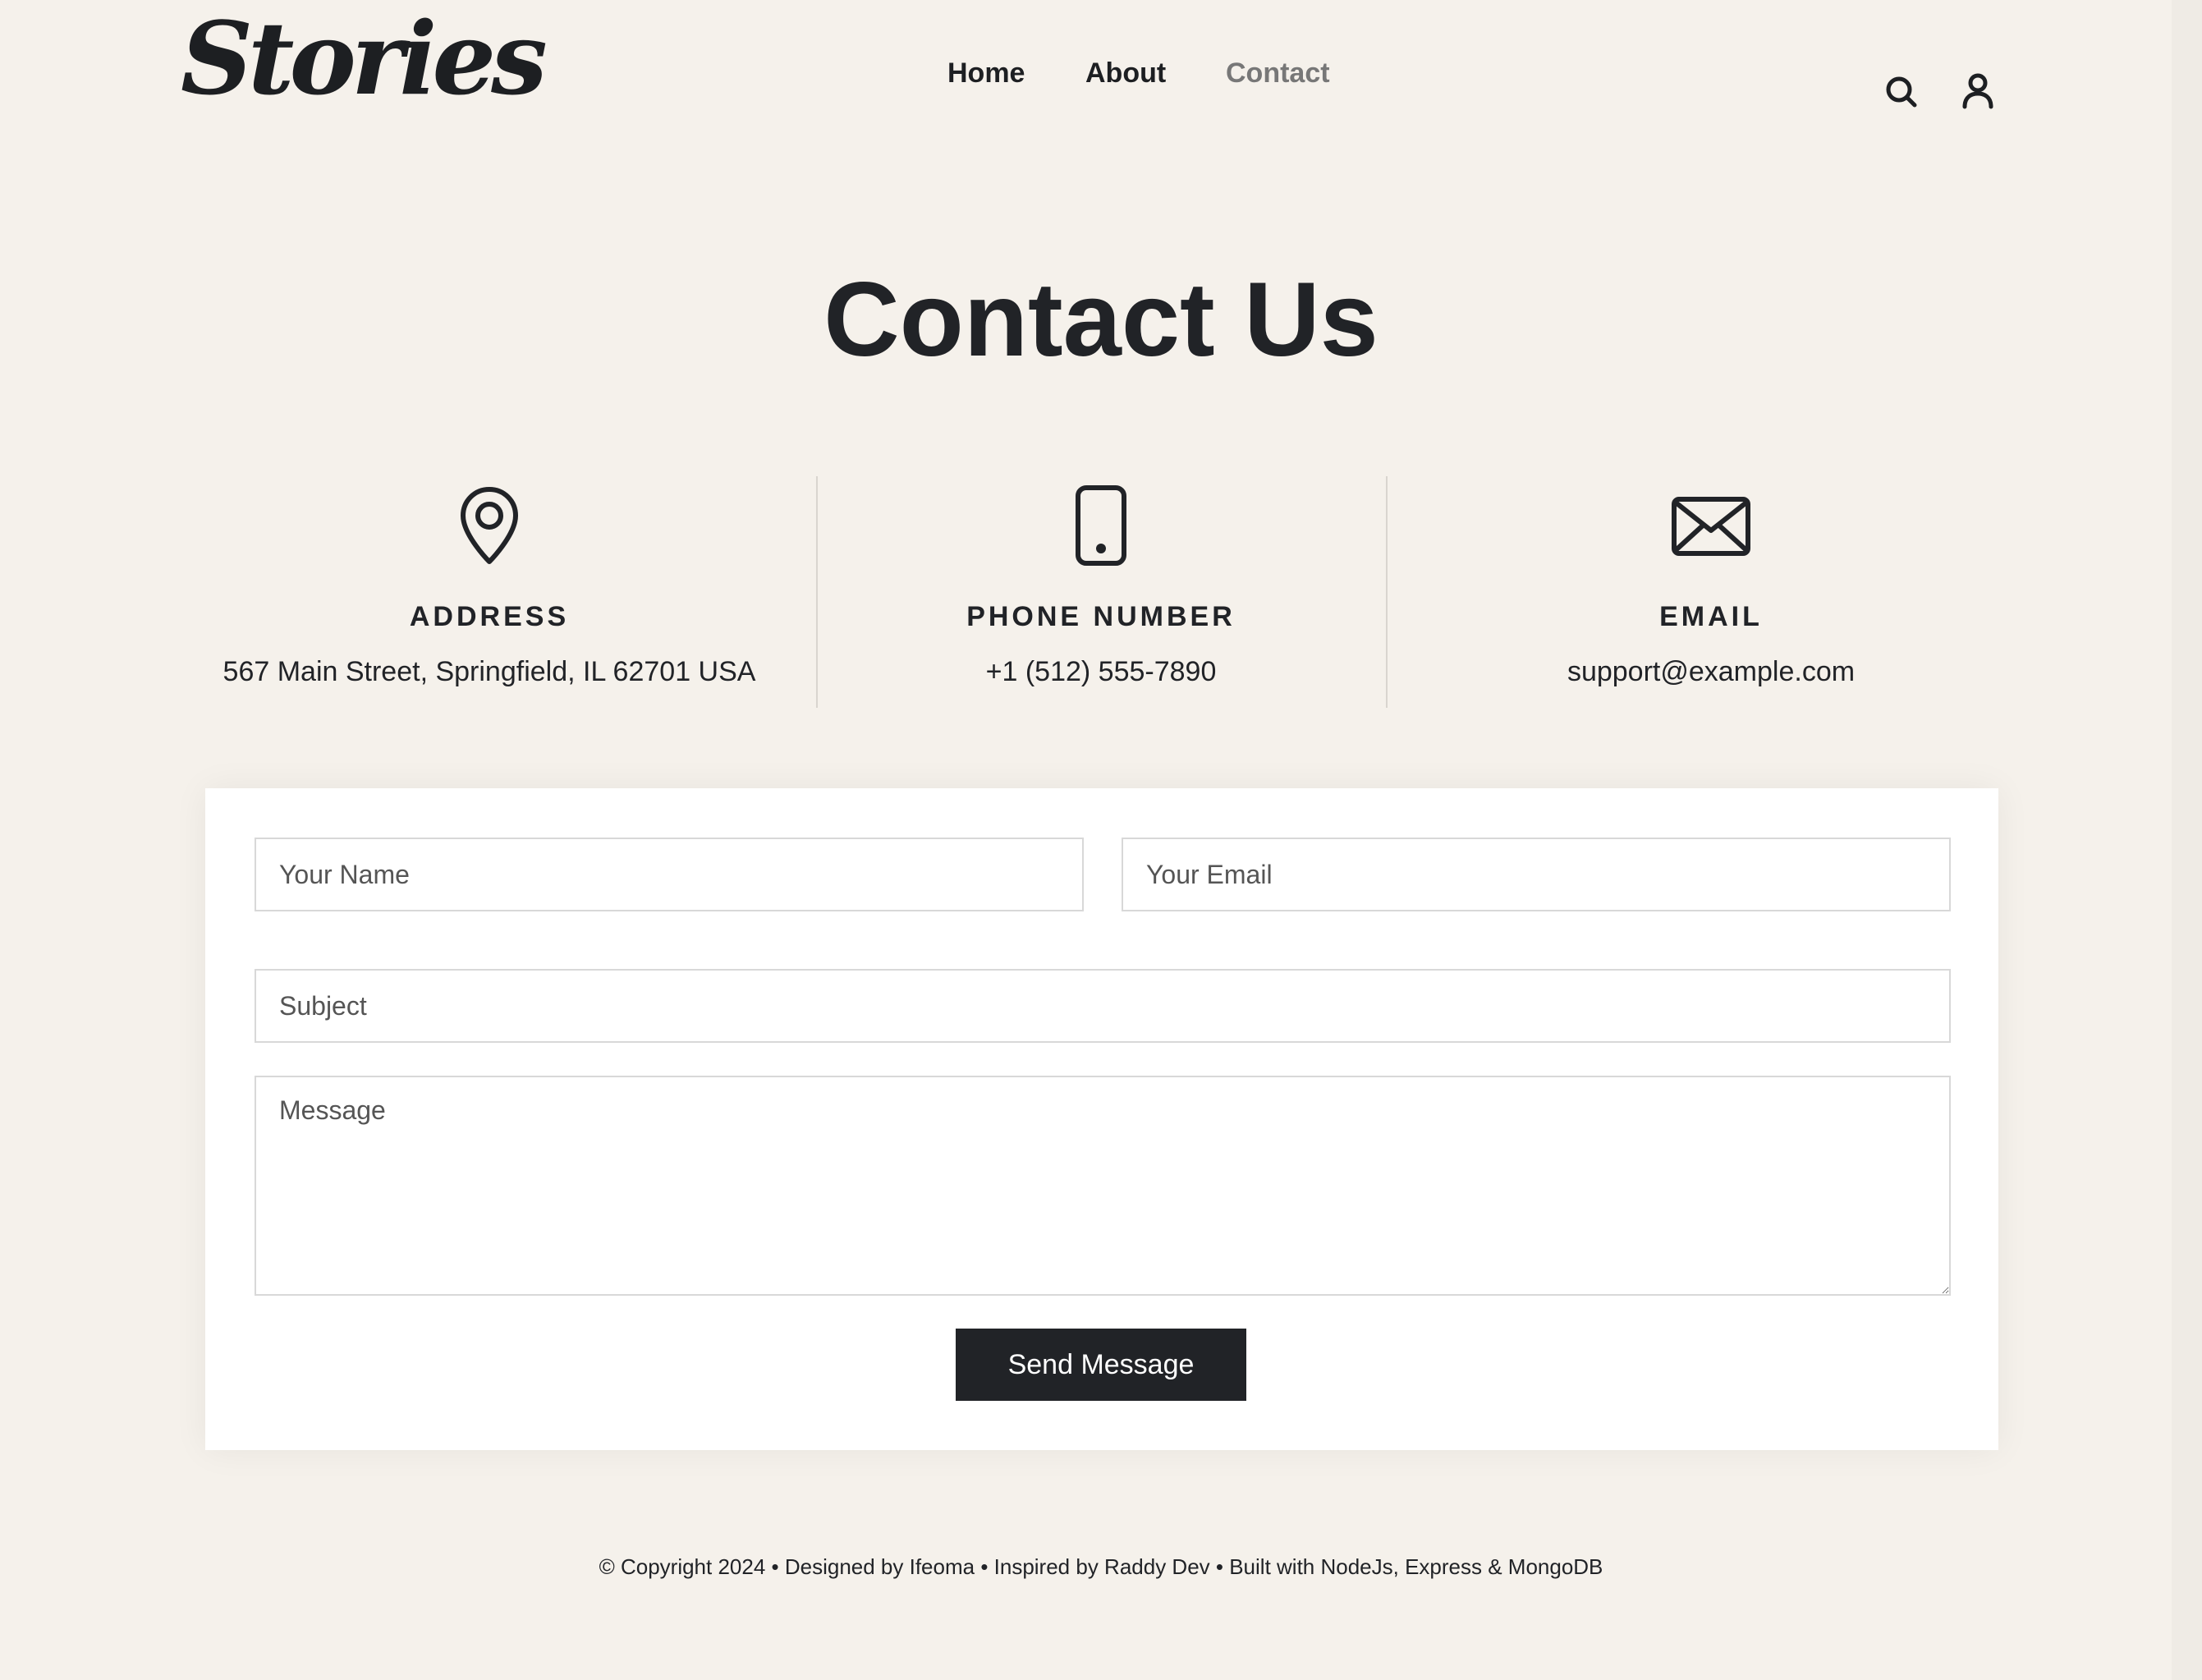 The image size is (2202, 1680). Describe the element at coordinates (365, 58) in the screenshot. I see `site-logo: Stories` at that location.